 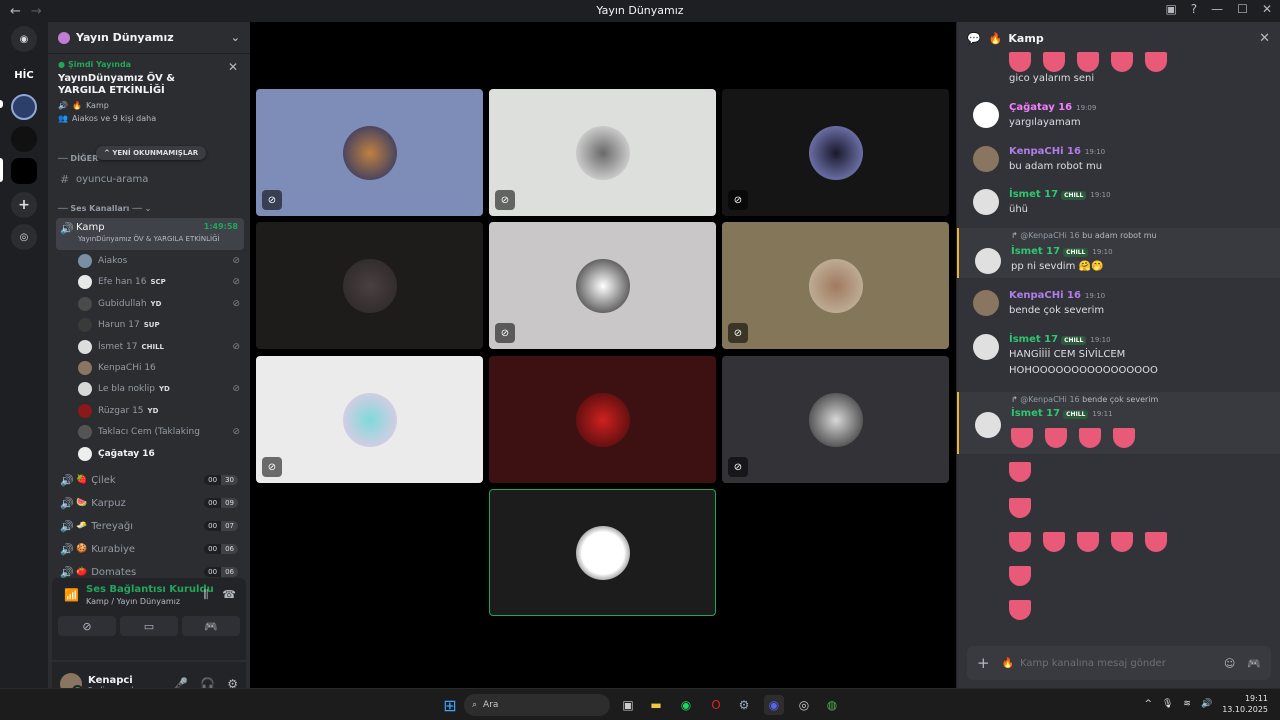 I want to click on add-server-icon: +, so click(x=24, y=205).